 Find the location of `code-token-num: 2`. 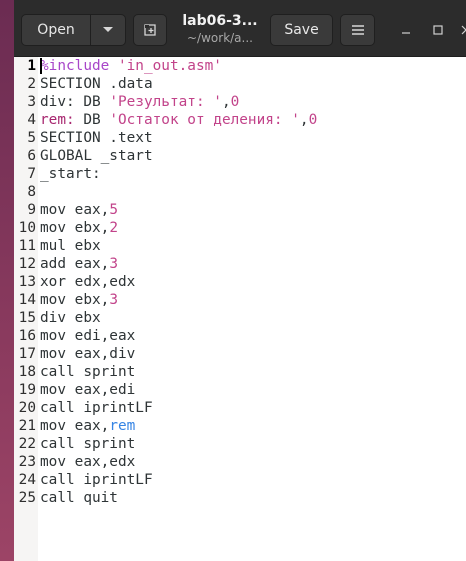

code-token-num: 2 is located at coordinates (113, 228).